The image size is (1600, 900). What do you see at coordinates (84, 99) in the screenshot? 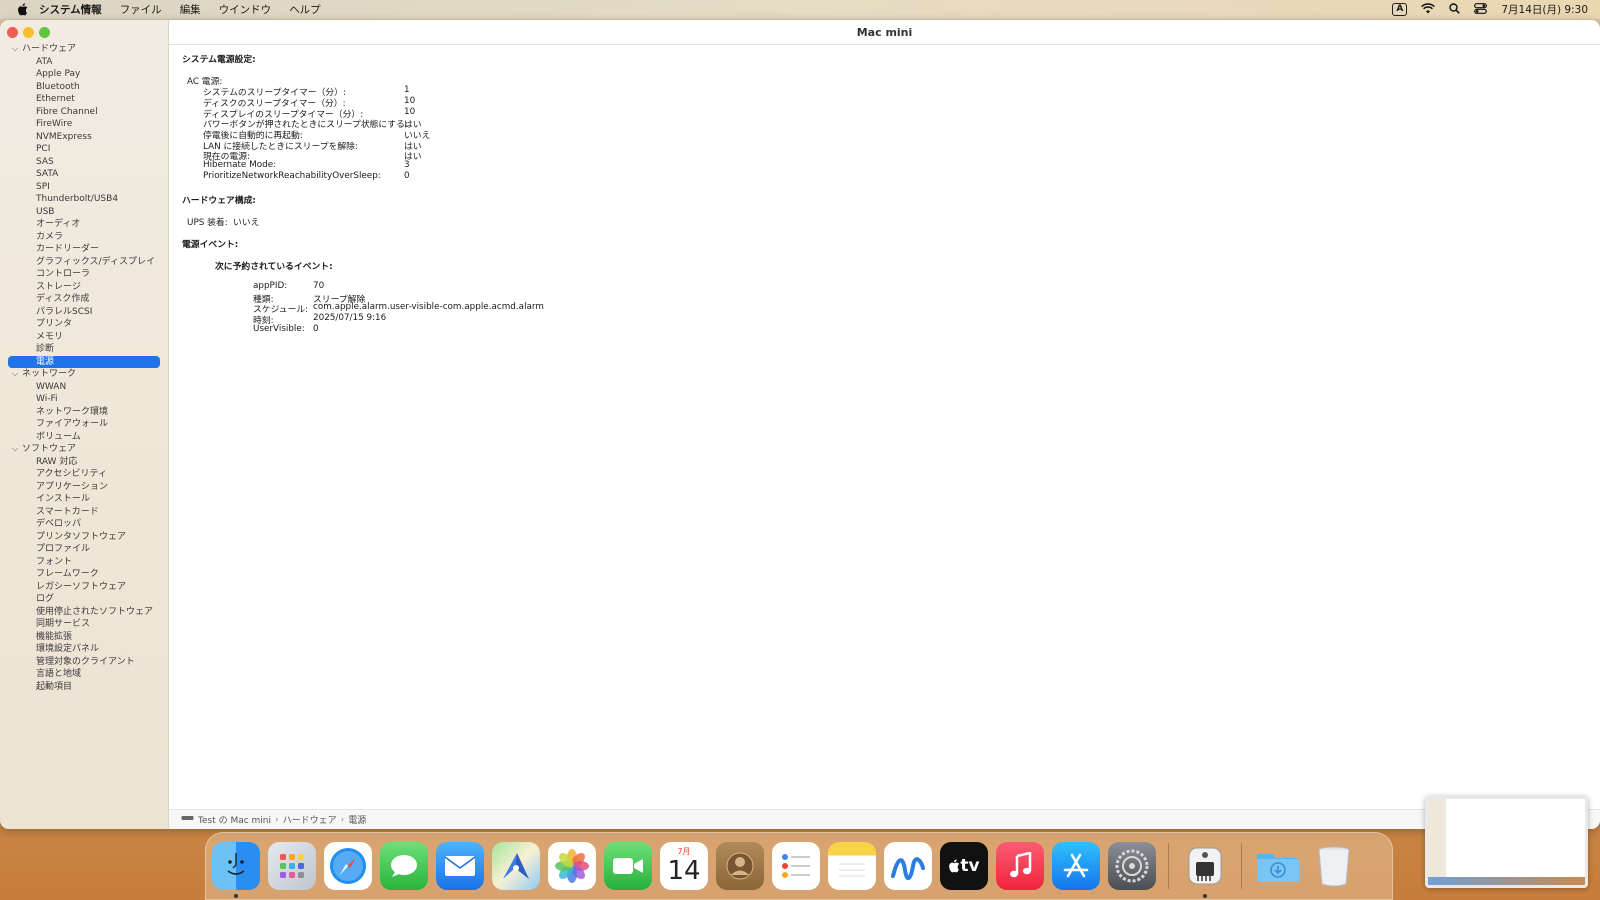
I see `sidebar-item: Ethernet` at bounding box center [84, 99].